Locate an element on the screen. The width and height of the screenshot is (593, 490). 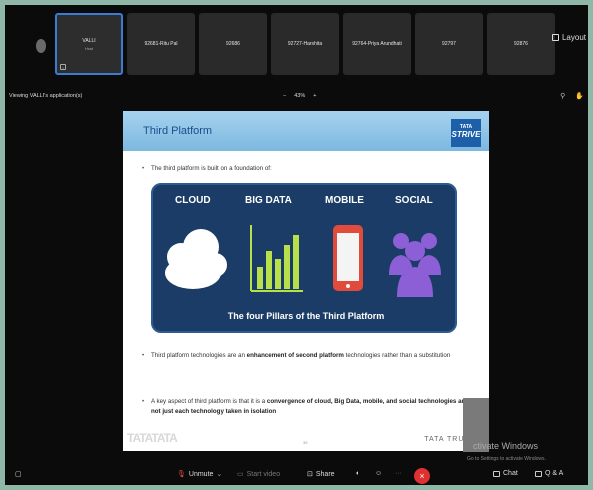
mouse-icon: ◖ is located at coordinates (357, 473).